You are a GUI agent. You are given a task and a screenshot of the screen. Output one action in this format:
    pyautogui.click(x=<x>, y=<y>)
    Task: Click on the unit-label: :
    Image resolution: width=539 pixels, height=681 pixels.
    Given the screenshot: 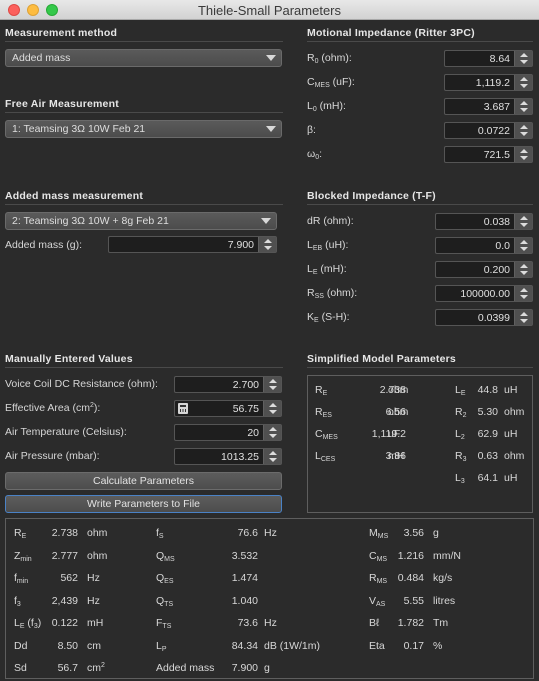 What is the action you would take?
    pyautogui.click(x=321, y=154)
    